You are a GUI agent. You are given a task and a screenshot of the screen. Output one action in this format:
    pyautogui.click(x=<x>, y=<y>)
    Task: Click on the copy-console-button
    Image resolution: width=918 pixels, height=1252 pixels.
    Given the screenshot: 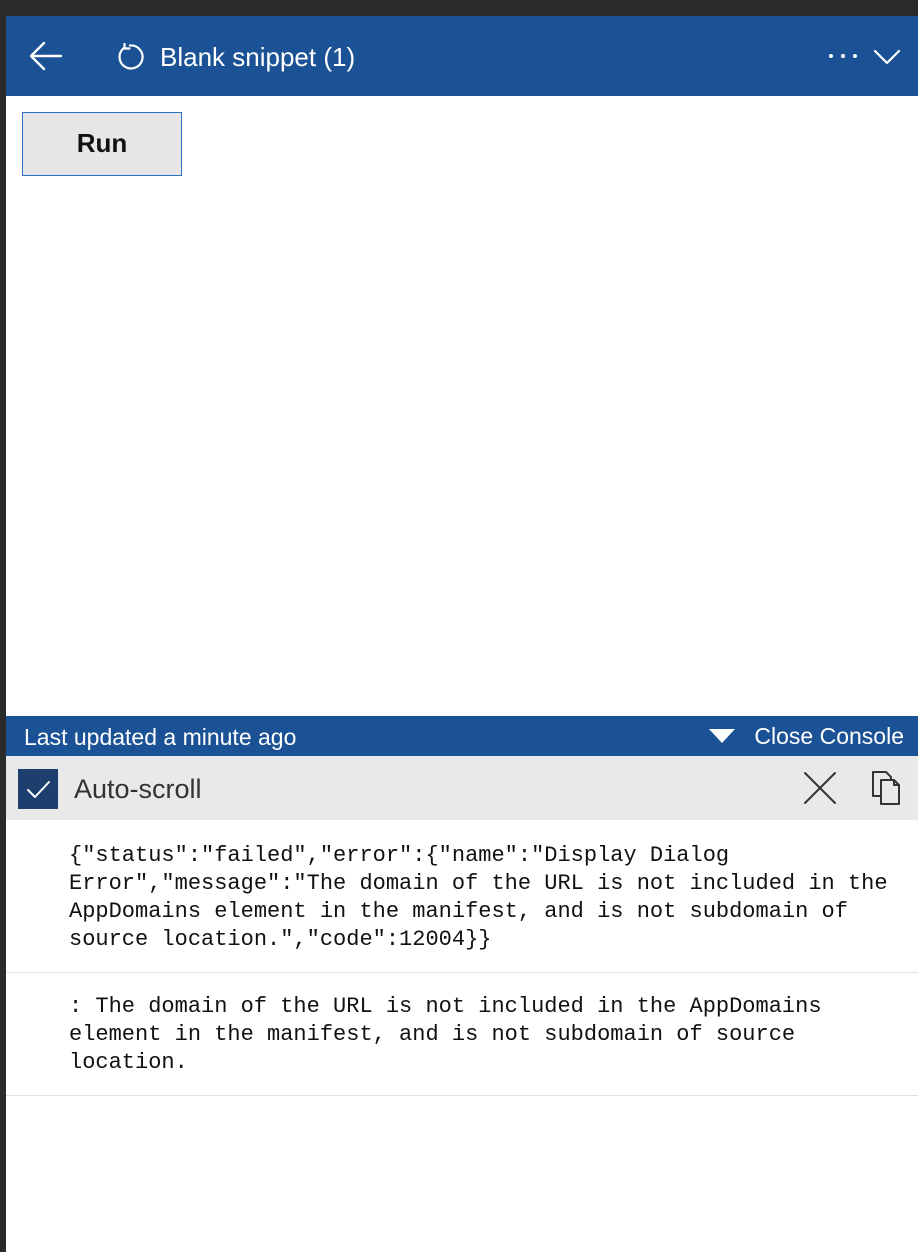 What is the action you would take?
    pyautogui.click(x=886, y=788)
    